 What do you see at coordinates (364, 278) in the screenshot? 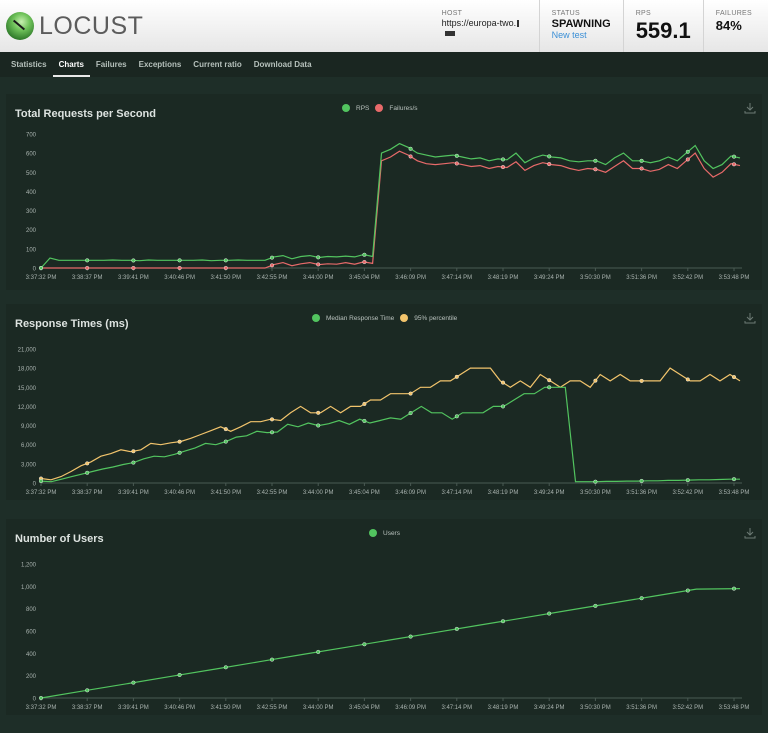
I see `x-tick-label: 3:45:04 PM` at bounding box center [364, 278].